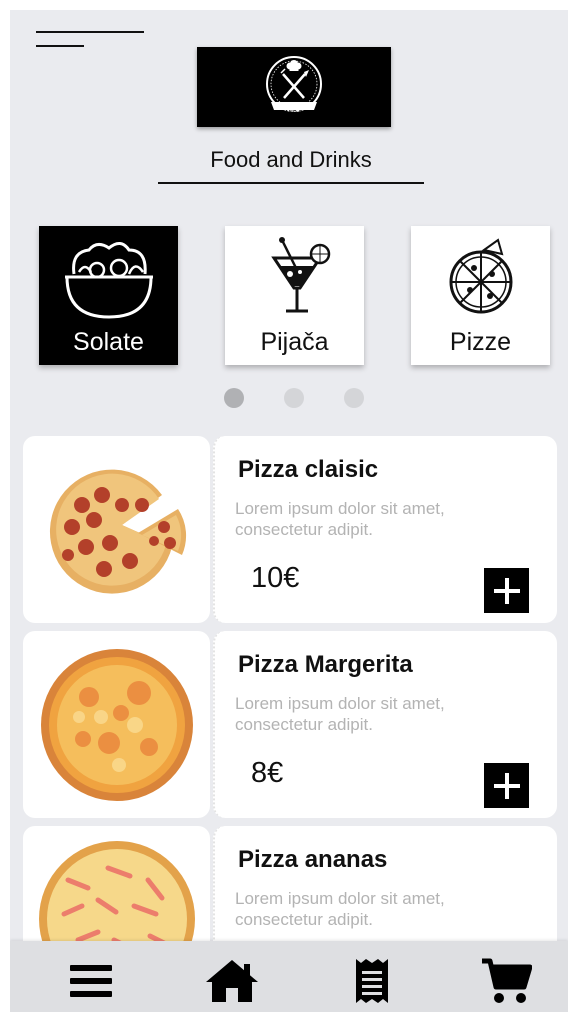  I want to click on menu-lines-icon, so click(90, 40).